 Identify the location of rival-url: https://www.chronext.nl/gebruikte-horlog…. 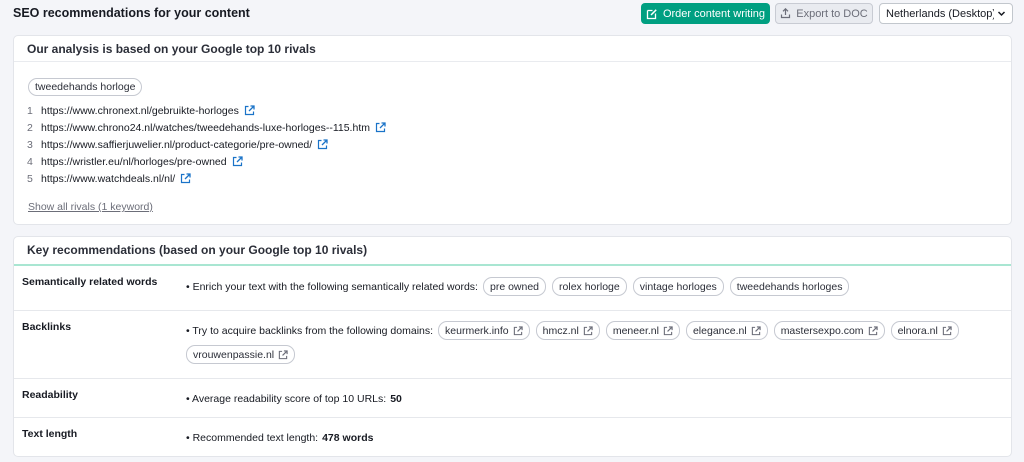
(140, 110).